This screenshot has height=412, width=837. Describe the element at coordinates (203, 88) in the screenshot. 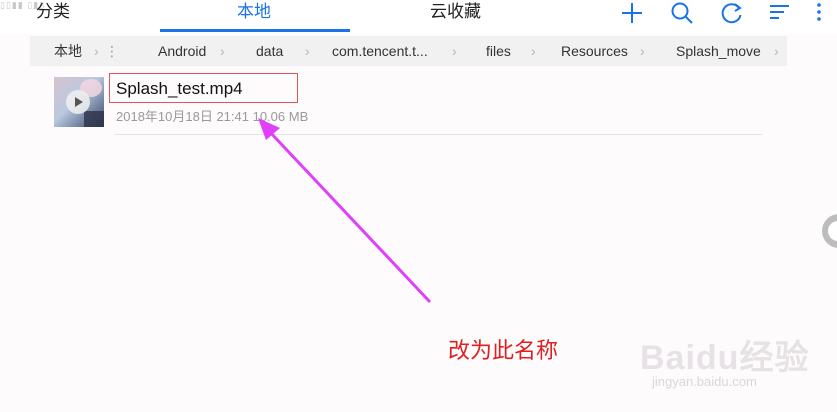

I see `file-name: Splash_test.mp4` at that location.